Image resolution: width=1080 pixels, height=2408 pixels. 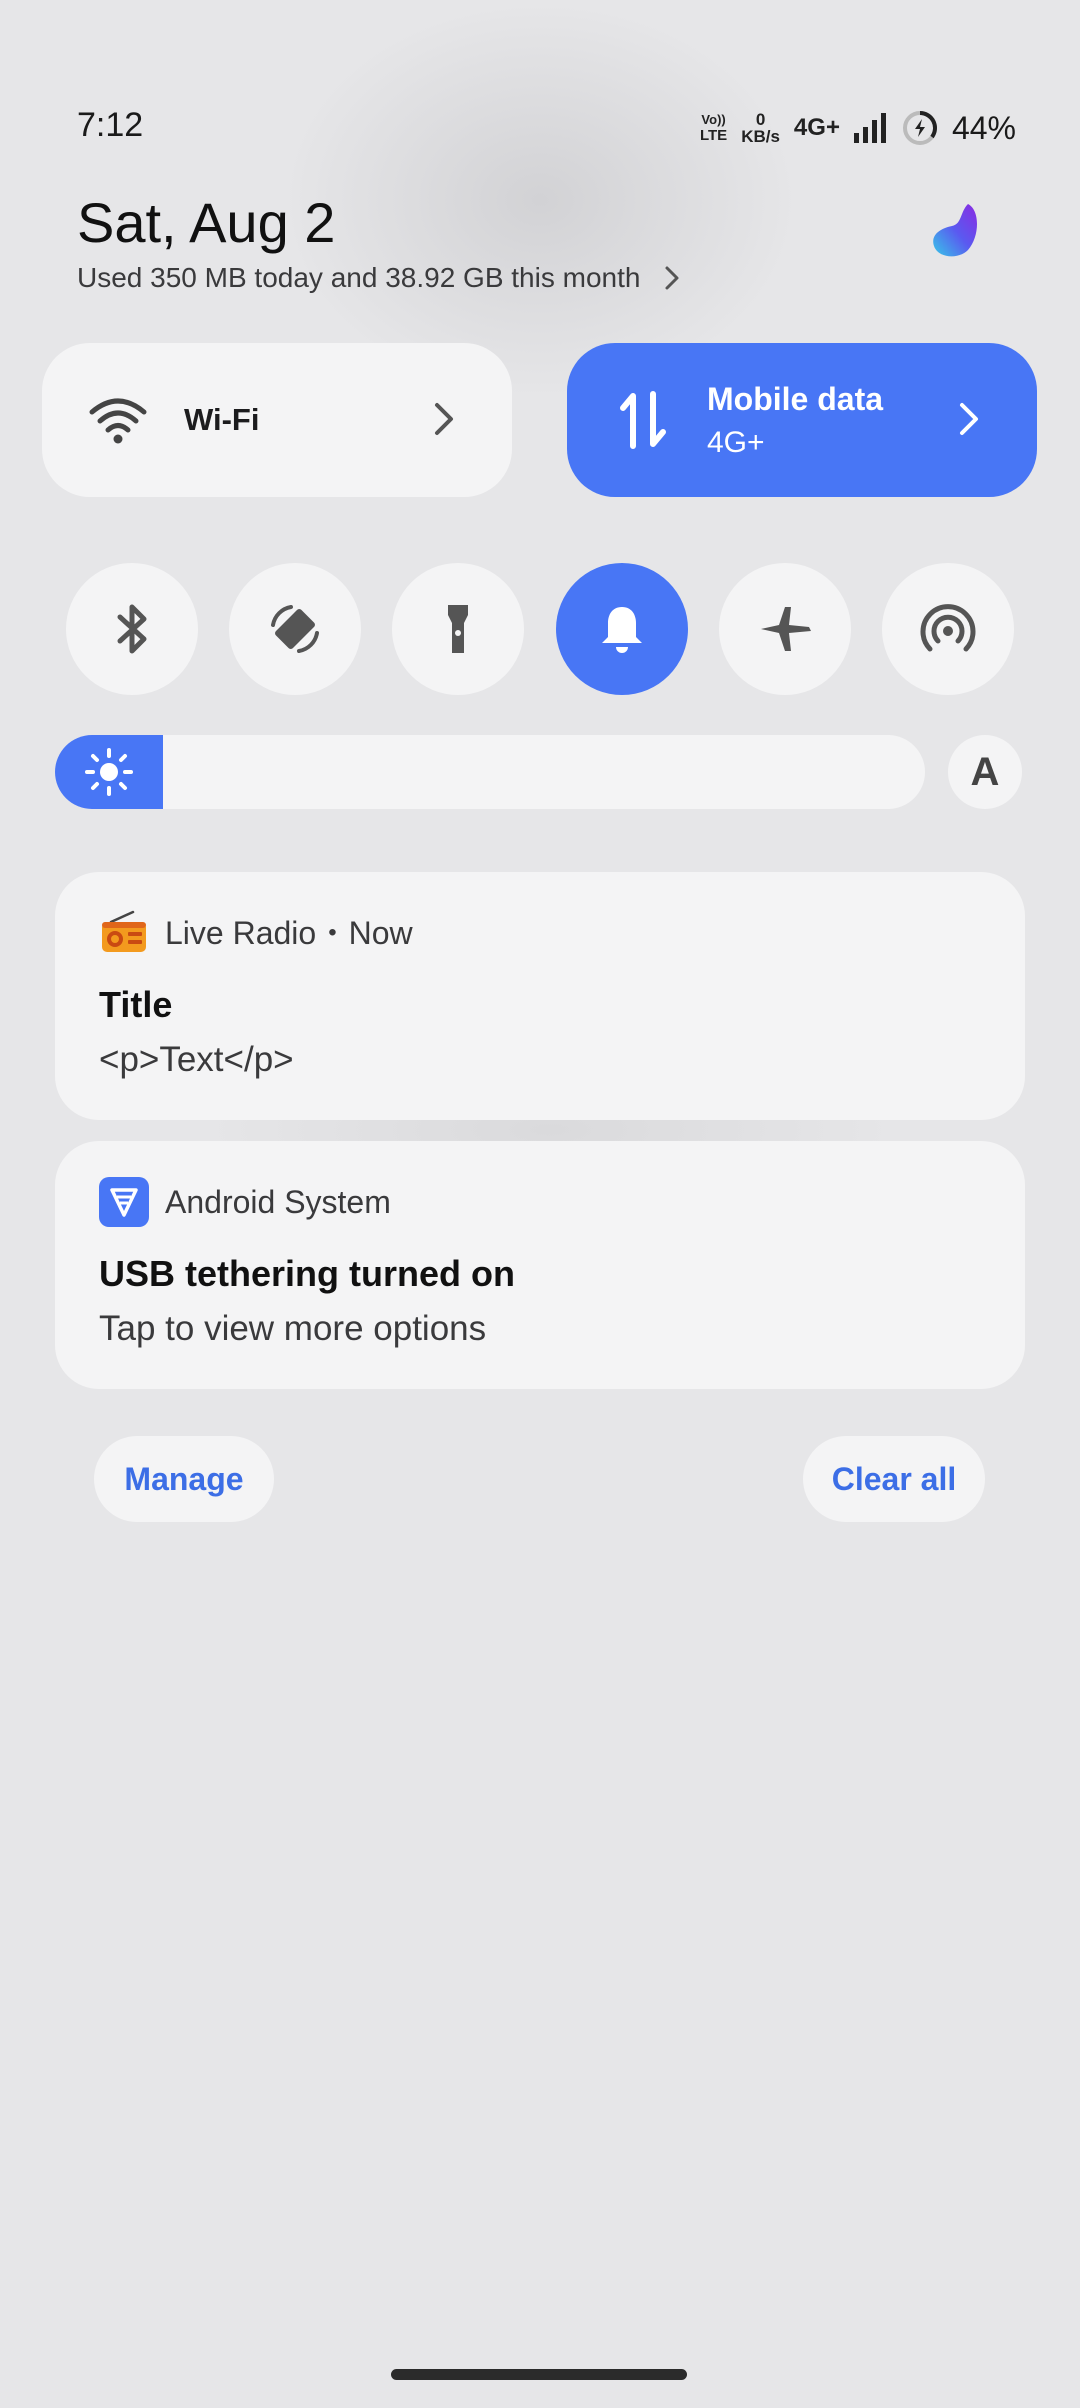 I want to click on auto-rotate-toggle, so click(x=295, y=629).